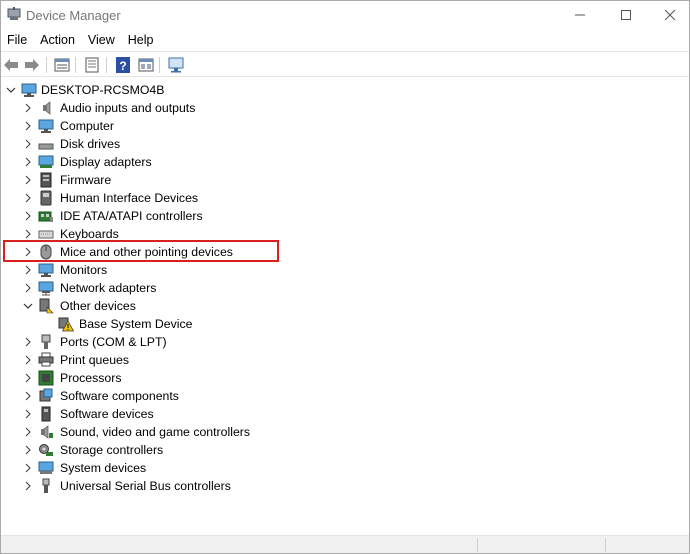 The height and width of the screenshot is (554, 690). Describe the element at coordinates (345, 216) in the screenshot. I see `tree-item-ide: IDE ATA/ATAPI controllers` at that location.